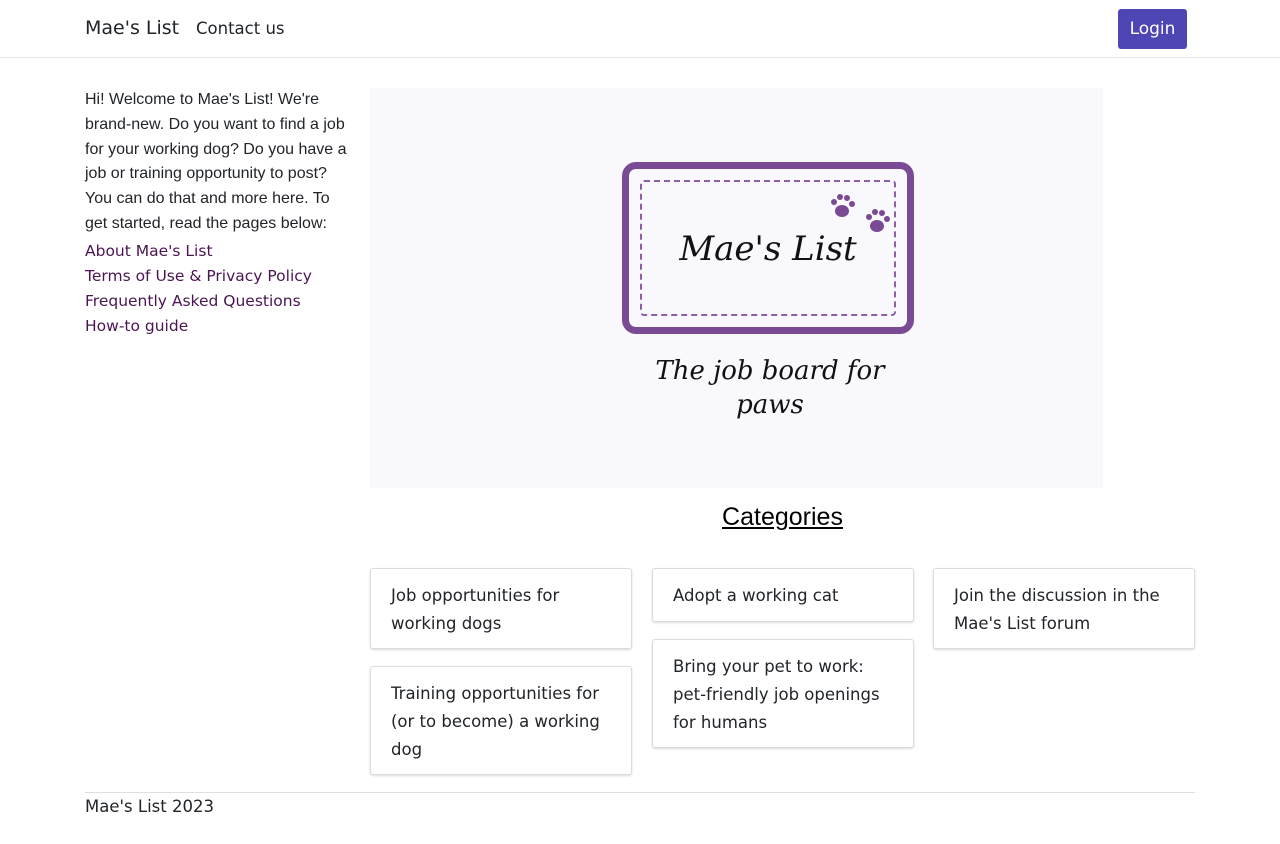 This screenshot has height=844, width=1280. What do you see at coordinates (783, 595) in the screenshot?
I see `category-card-adopt-cat: Adopt a working cat` at bounding box center [783, 595].